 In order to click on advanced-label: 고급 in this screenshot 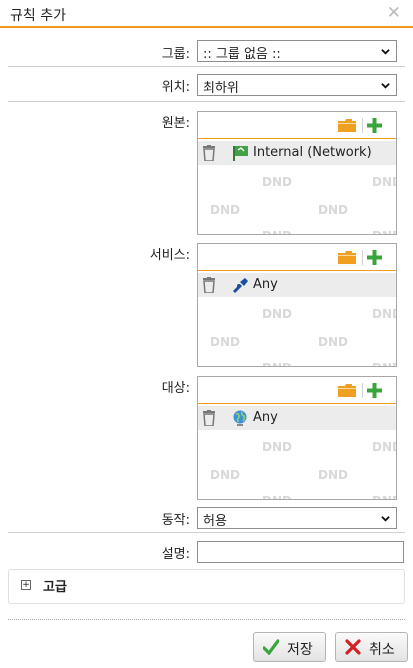, I will do `click(55, 587)`.